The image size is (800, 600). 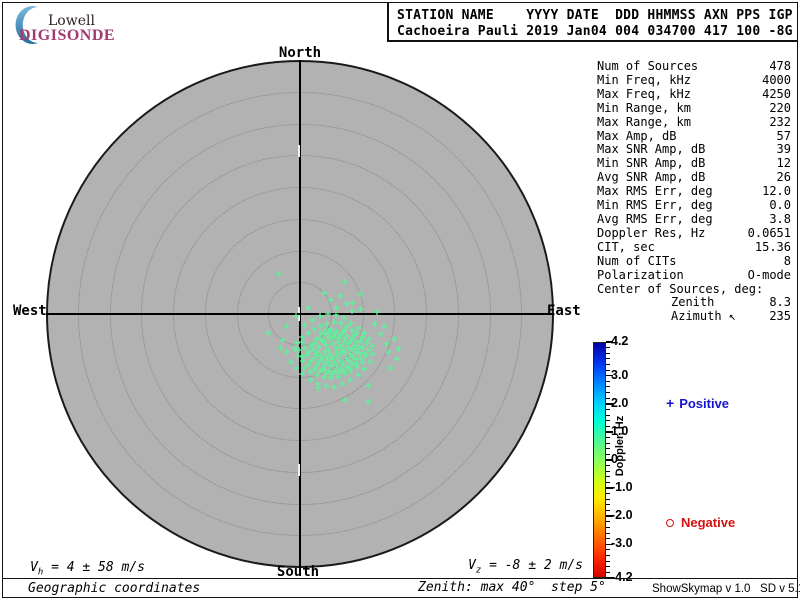 What do you see at coordinates (644, 107) in the screenshot?
I see `stats-label: Min Range, km` at bounding box center [644, 107].